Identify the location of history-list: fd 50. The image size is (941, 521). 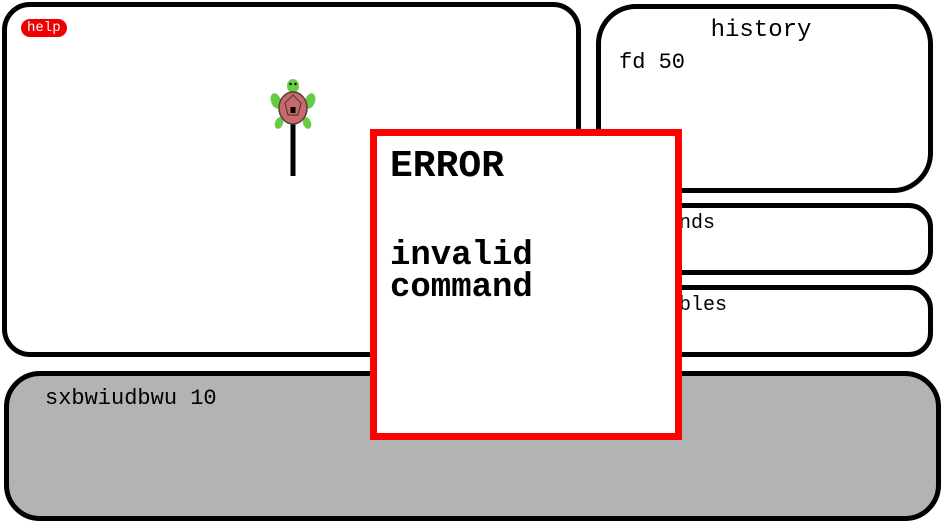
(652, 63).